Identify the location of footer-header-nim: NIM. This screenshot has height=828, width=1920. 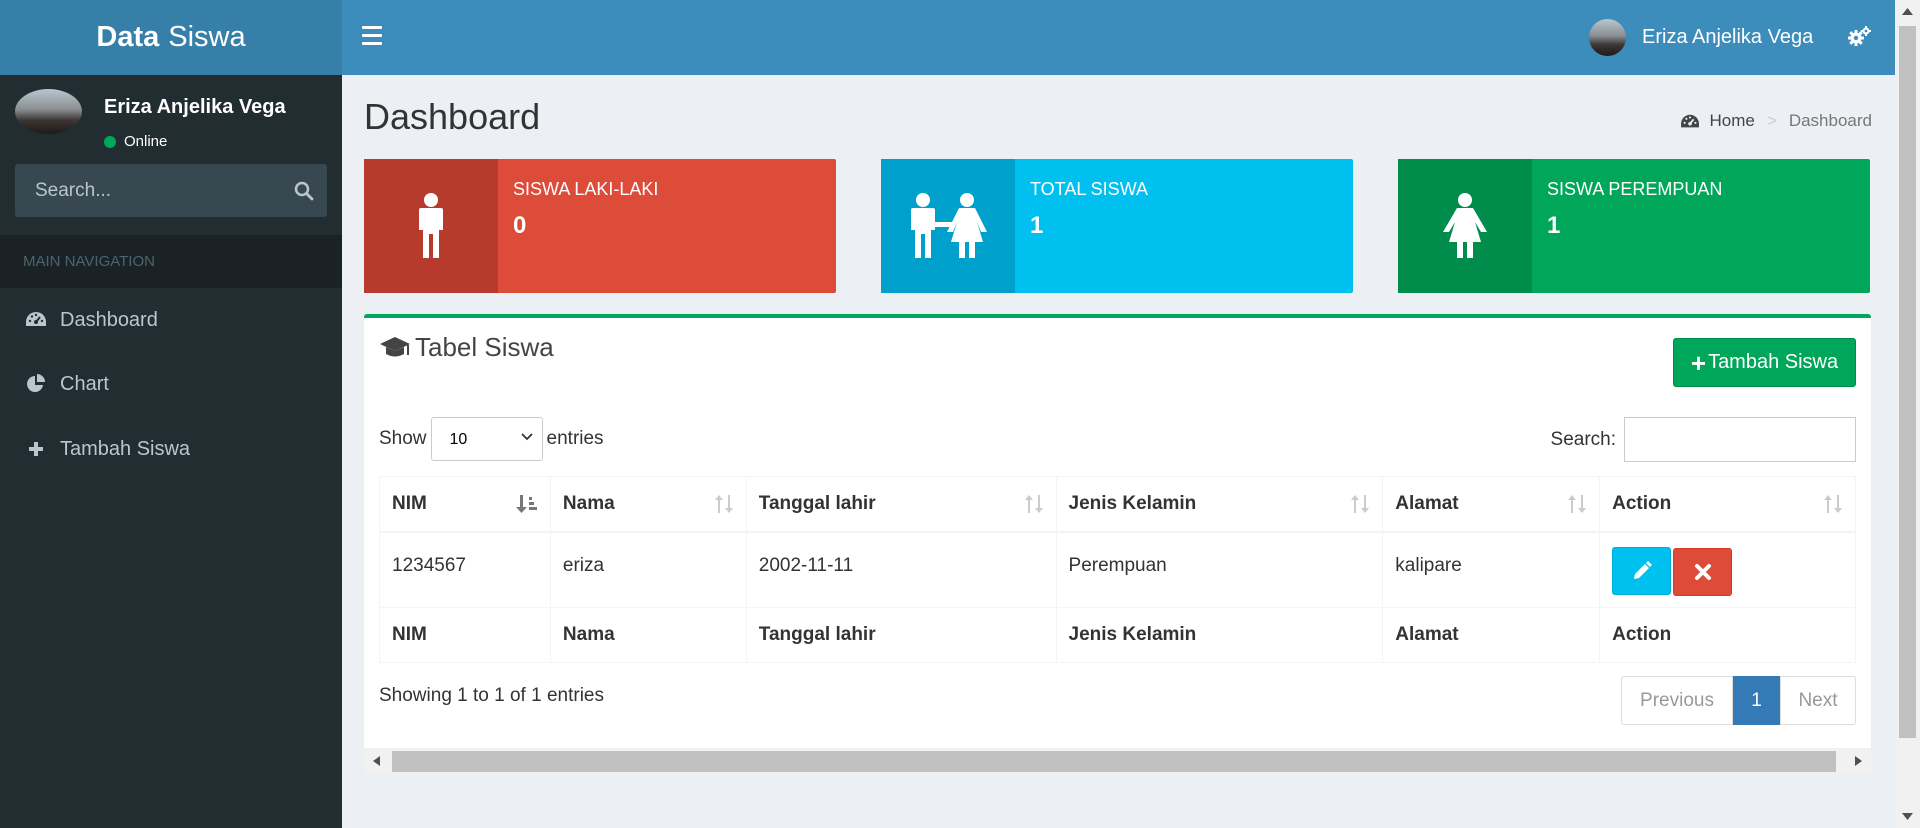
(465, 635).